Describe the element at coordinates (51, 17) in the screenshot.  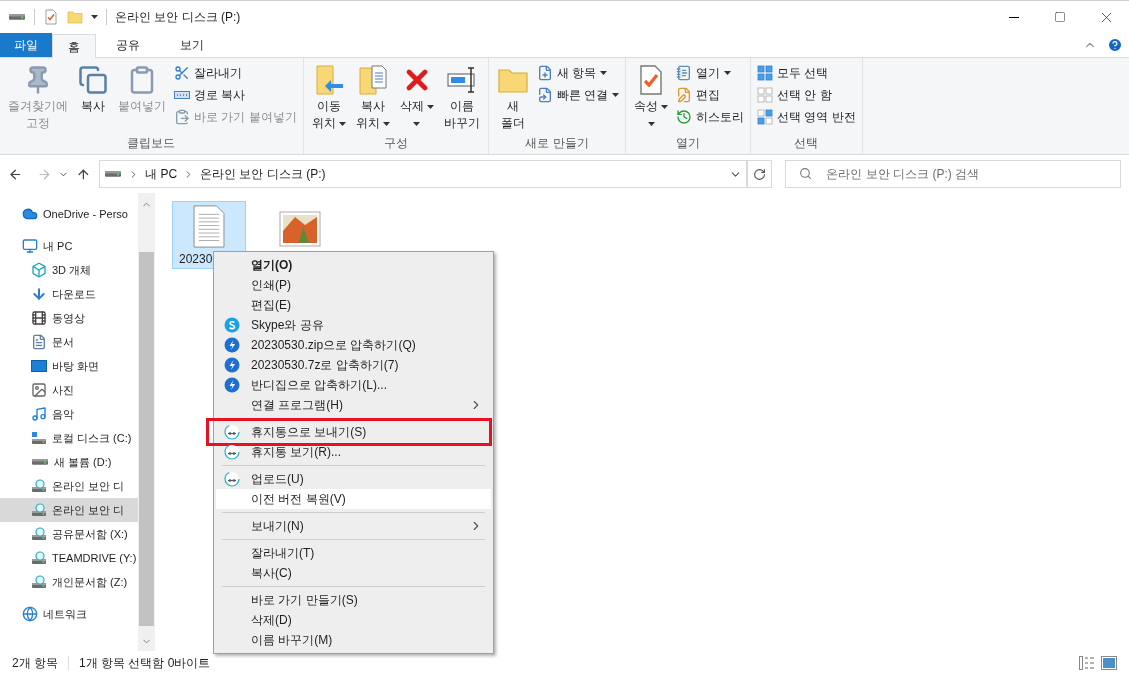
I see `check-document-icon` at that location.